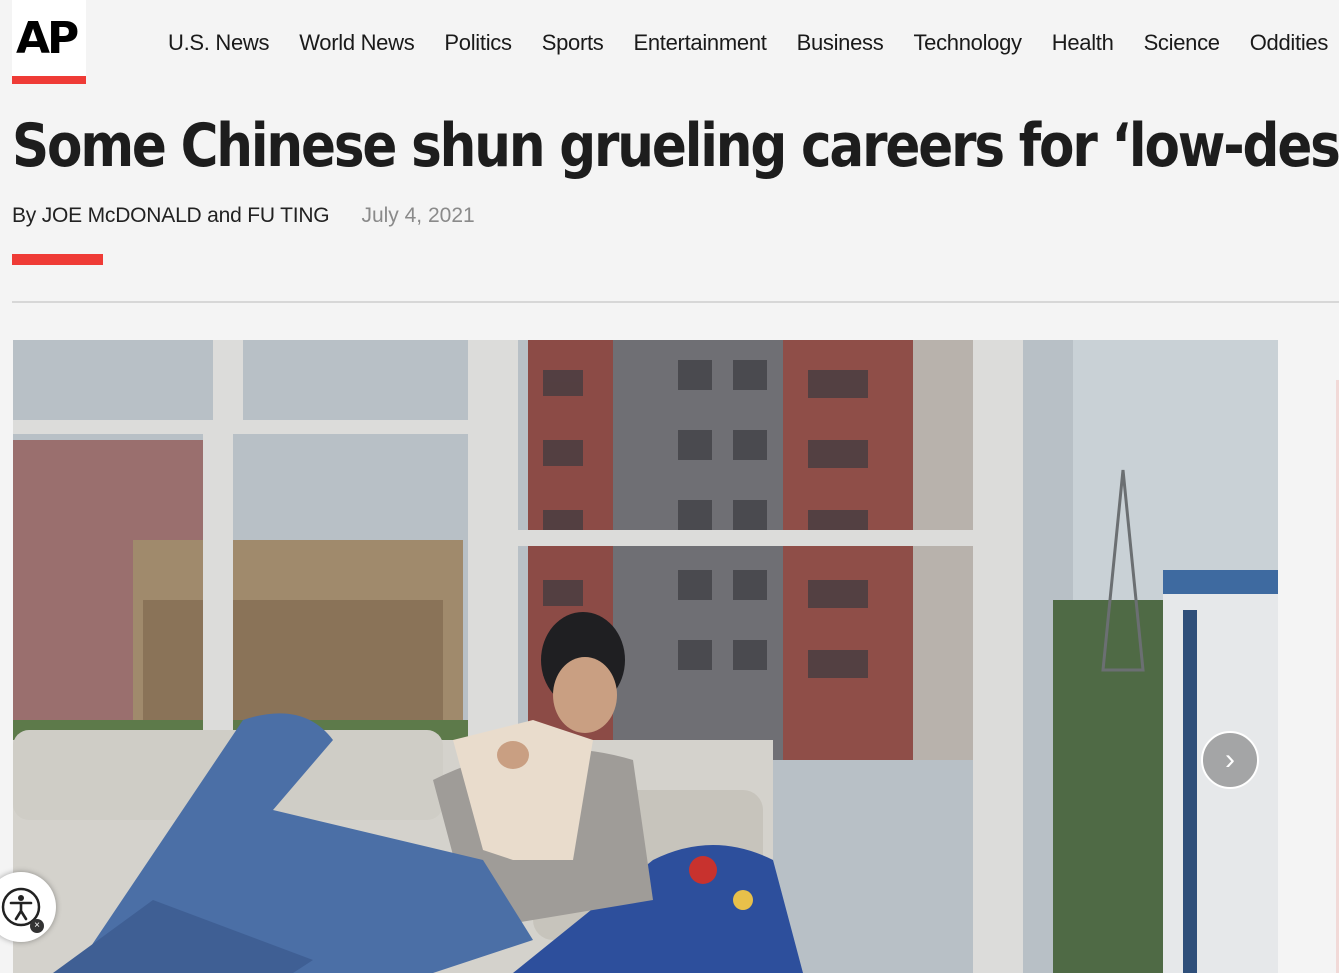  I want to click on gallery-next-button: ›, so click(1230, 760).